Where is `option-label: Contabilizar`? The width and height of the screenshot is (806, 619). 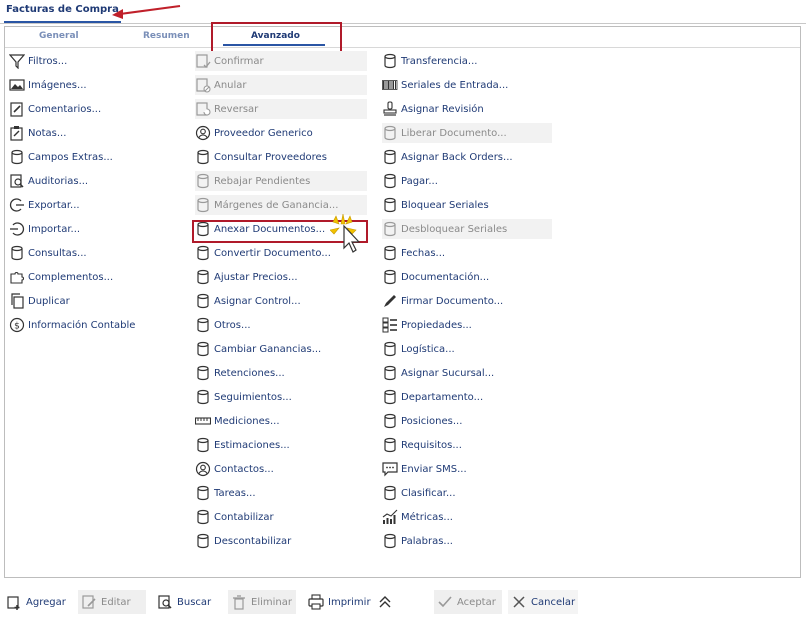
option-label: Contabilizar is located at coordinates (244, 517).